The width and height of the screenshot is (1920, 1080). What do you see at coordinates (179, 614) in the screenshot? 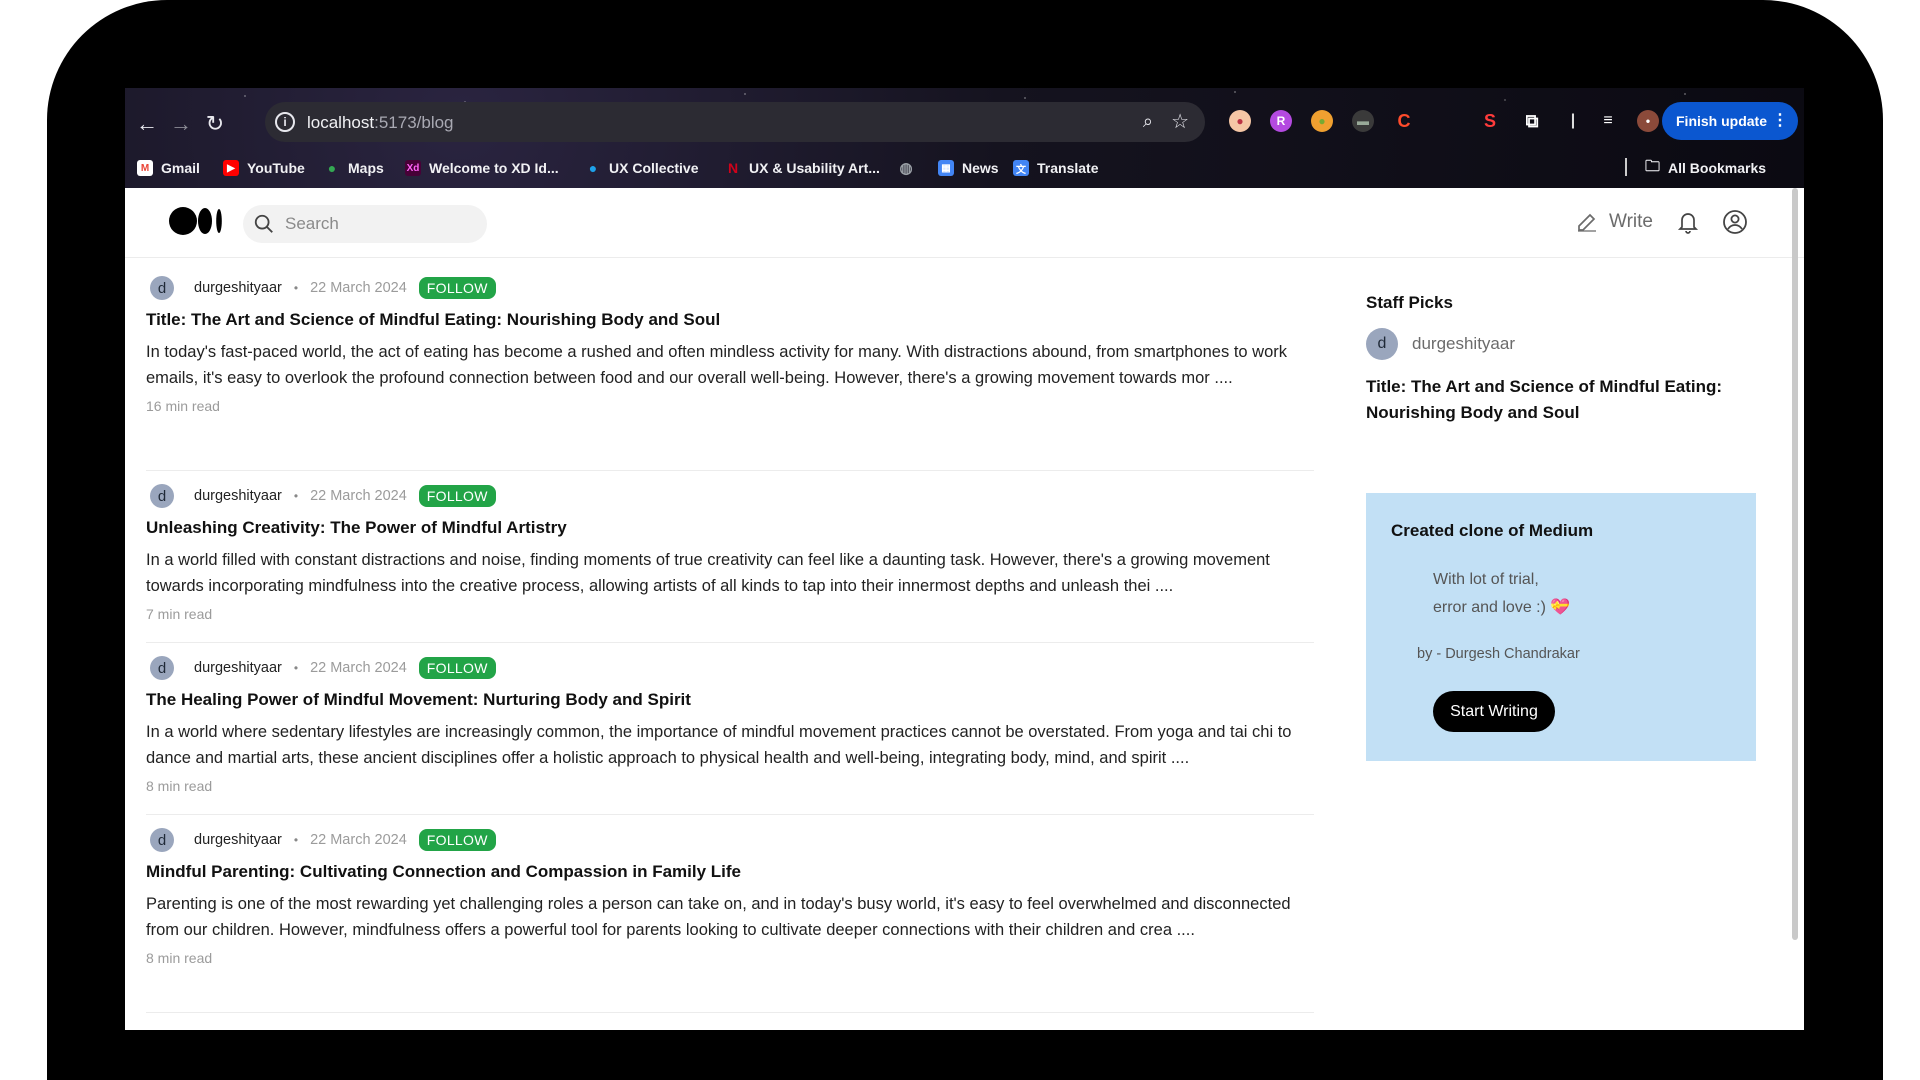
I see `read-time: 7 min read` at bounding box center [179, 614].